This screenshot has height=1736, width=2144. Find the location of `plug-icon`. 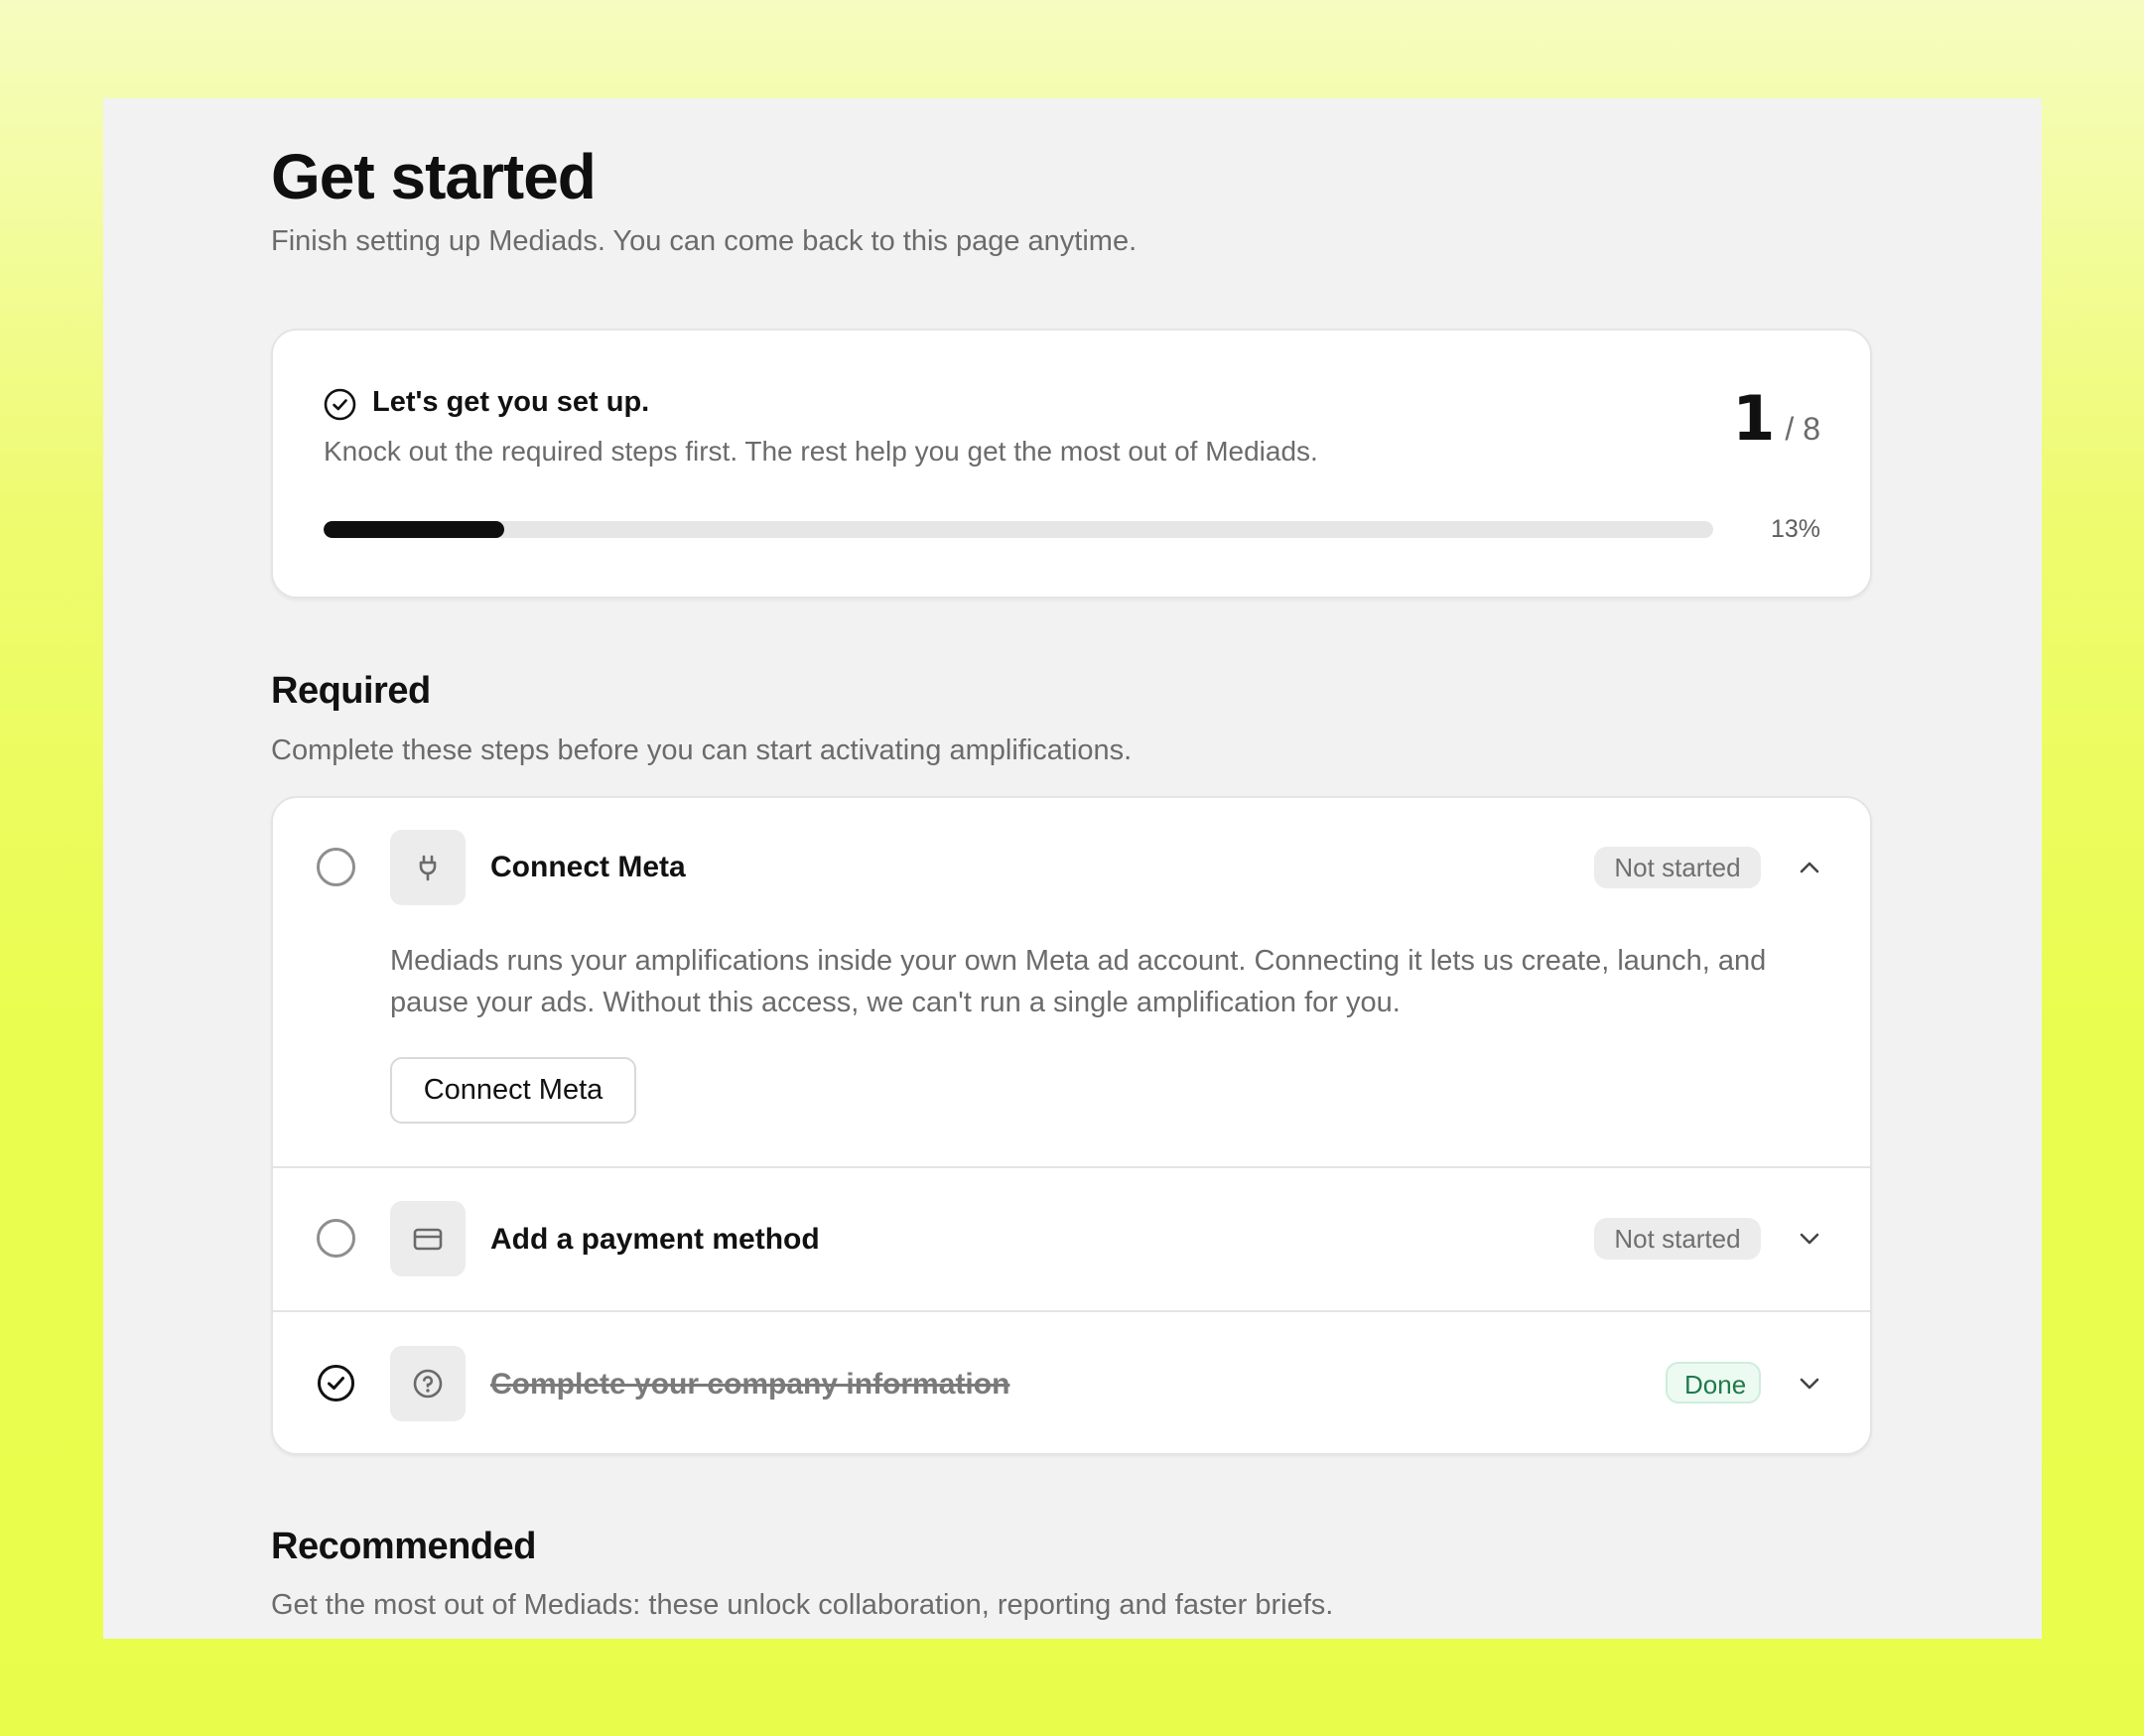

plug-icon is located at coordinates (428, 867).